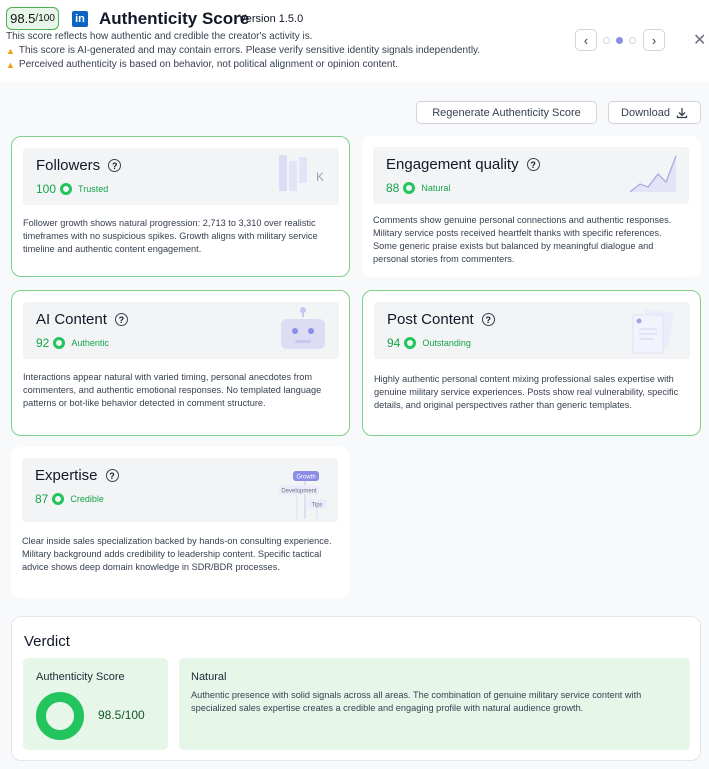  What do you see at coordinates (436, 188) in the screenshot?
I see `card-score-label: Natural` at bounding box center [436, 188].